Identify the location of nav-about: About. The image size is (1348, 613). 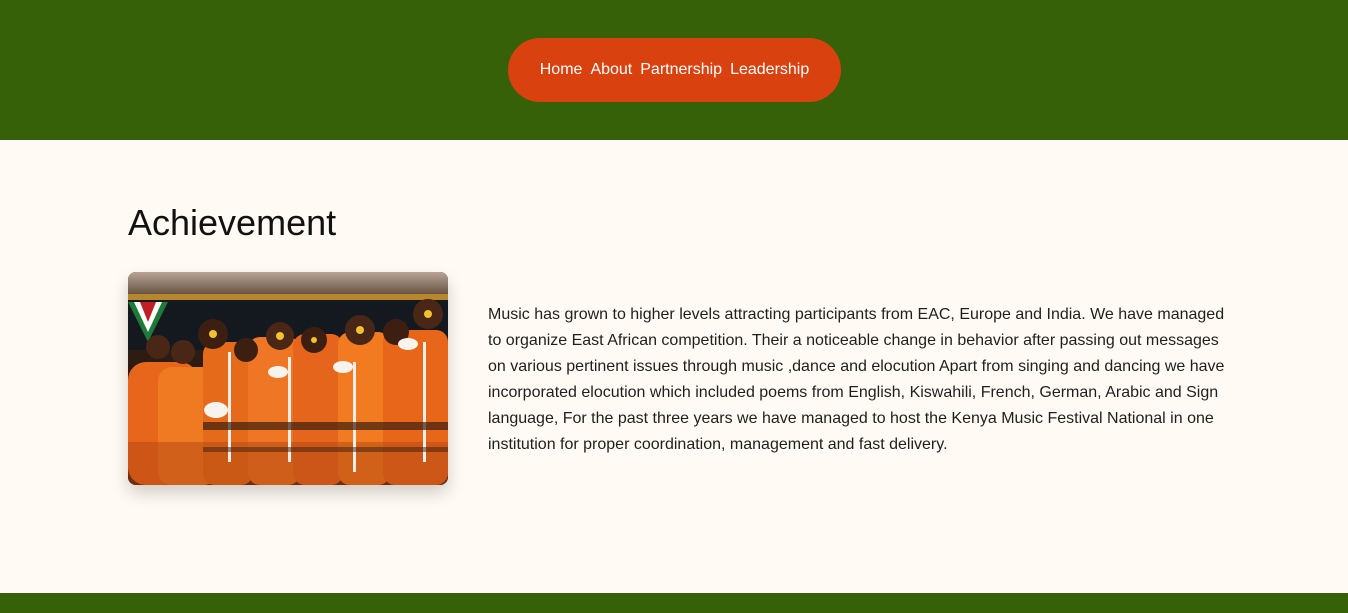
(611, 70).